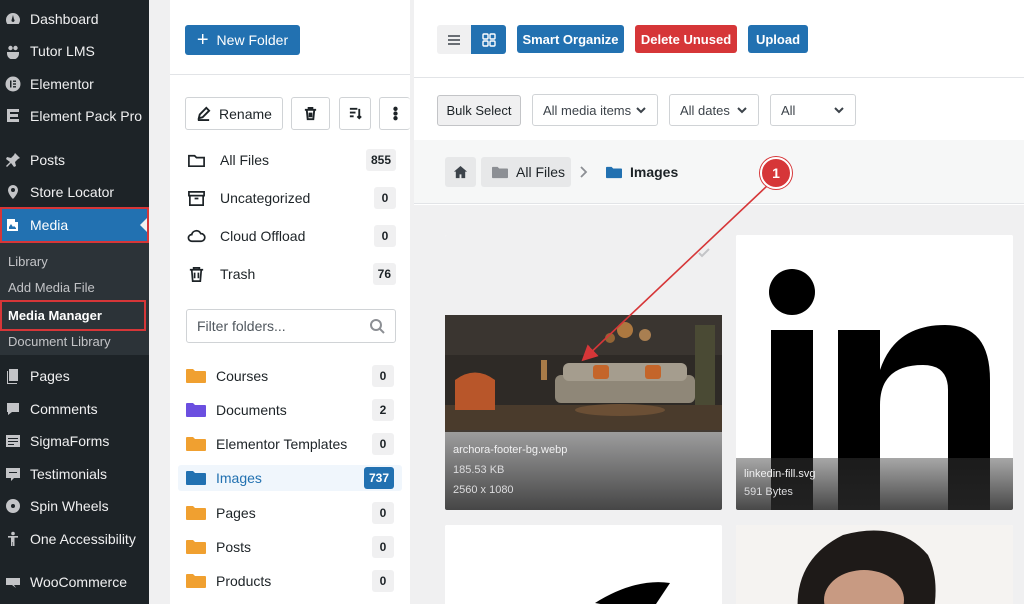 This screenshot has width=1024, height=604. I want to click on view-toggle, so click(471, 39).